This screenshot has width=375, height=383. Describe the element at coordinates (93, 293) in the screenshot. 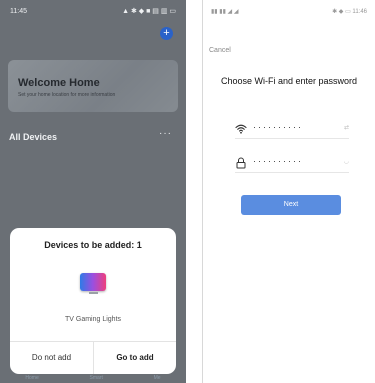

I see `device-icon-stand` at that location.